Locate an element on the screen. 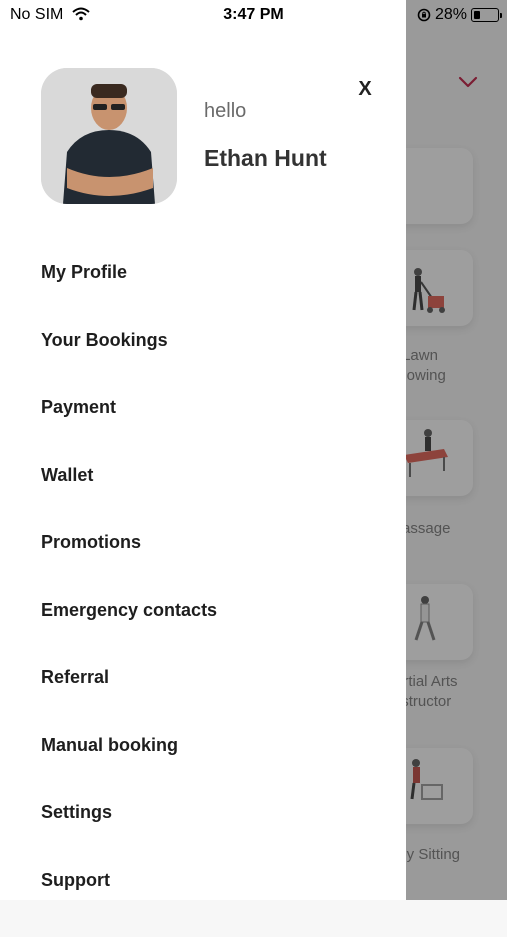 The width and height of the screenshot is (507, 937). menu-item-label: Manual booking is located at coordinates (109, 745).